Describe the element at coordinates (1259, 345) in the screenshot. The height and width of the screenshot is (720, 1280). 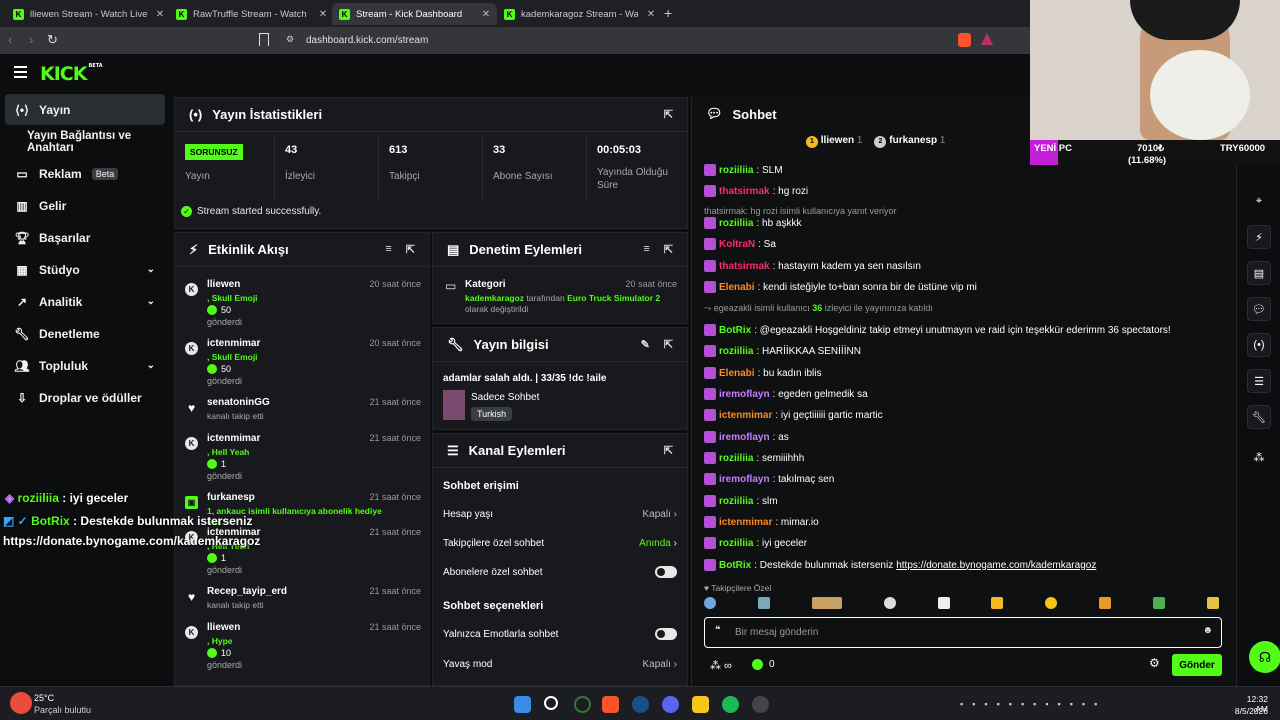
I see `broadcast-icon: (•)` at that location.